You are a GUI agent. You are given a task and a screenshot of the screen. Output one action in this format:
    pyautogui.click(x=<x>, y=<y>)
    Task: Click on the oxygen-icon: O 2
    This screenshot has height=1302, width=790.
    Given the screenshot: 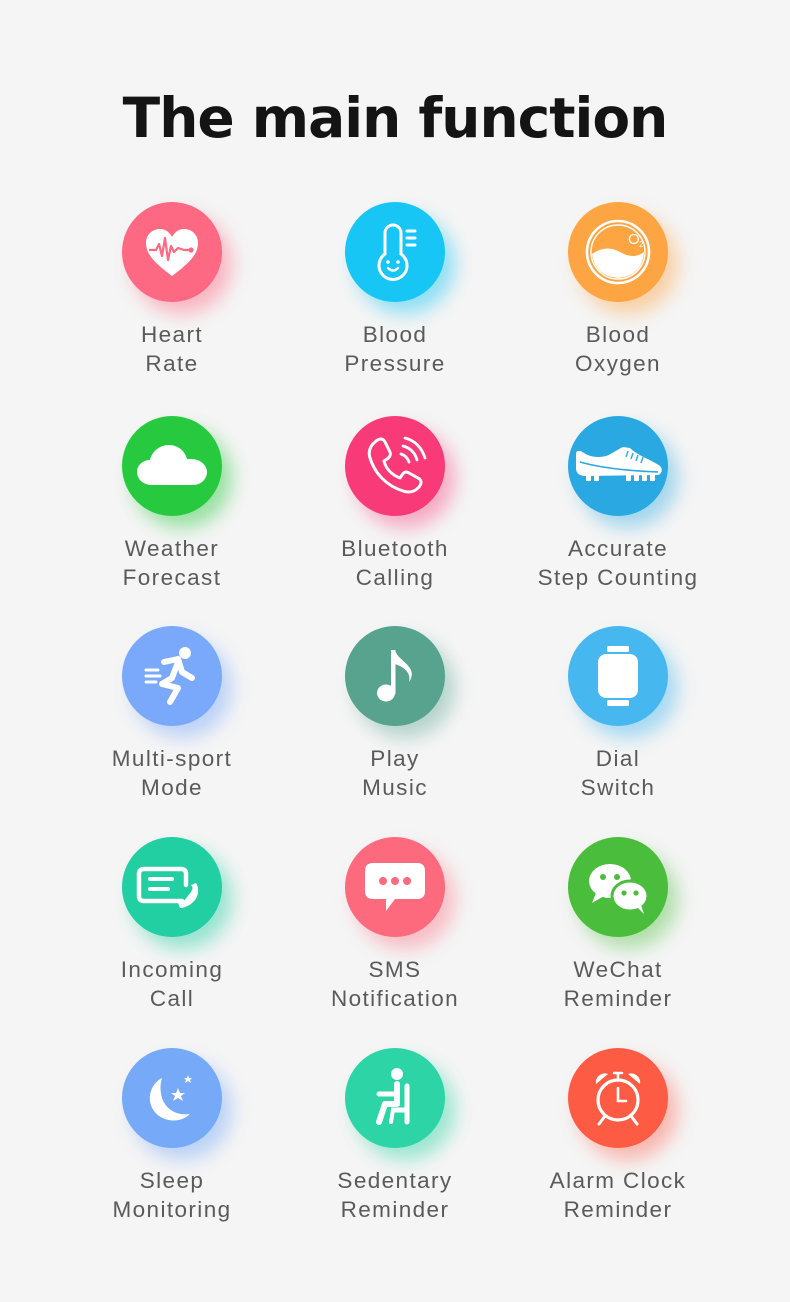 What is the action you would take?
    pyautogui.click(x=618, y=252)
    